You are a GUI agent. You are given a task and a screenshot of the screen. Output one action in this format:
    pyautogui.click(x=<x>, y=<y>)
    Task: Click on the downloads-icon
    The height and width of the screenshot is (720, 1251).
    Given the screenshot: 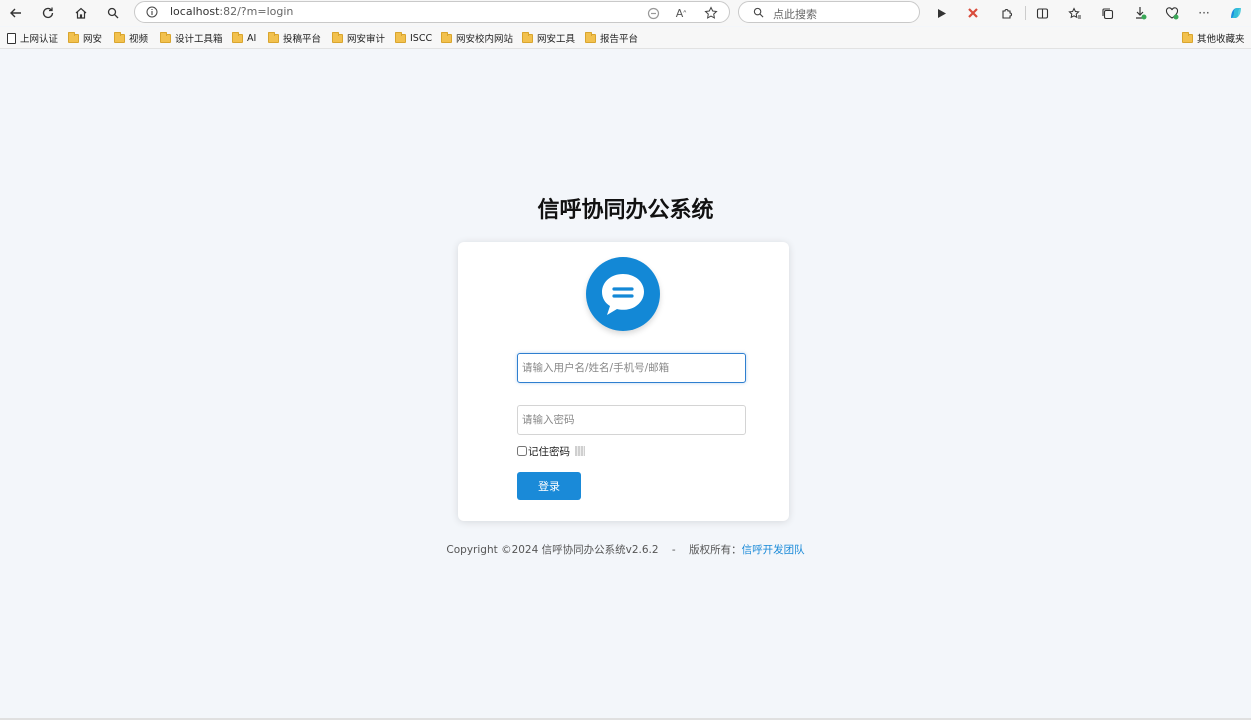 What is the action you would take?
    pyautogui.click(x=1140, y=13)
    